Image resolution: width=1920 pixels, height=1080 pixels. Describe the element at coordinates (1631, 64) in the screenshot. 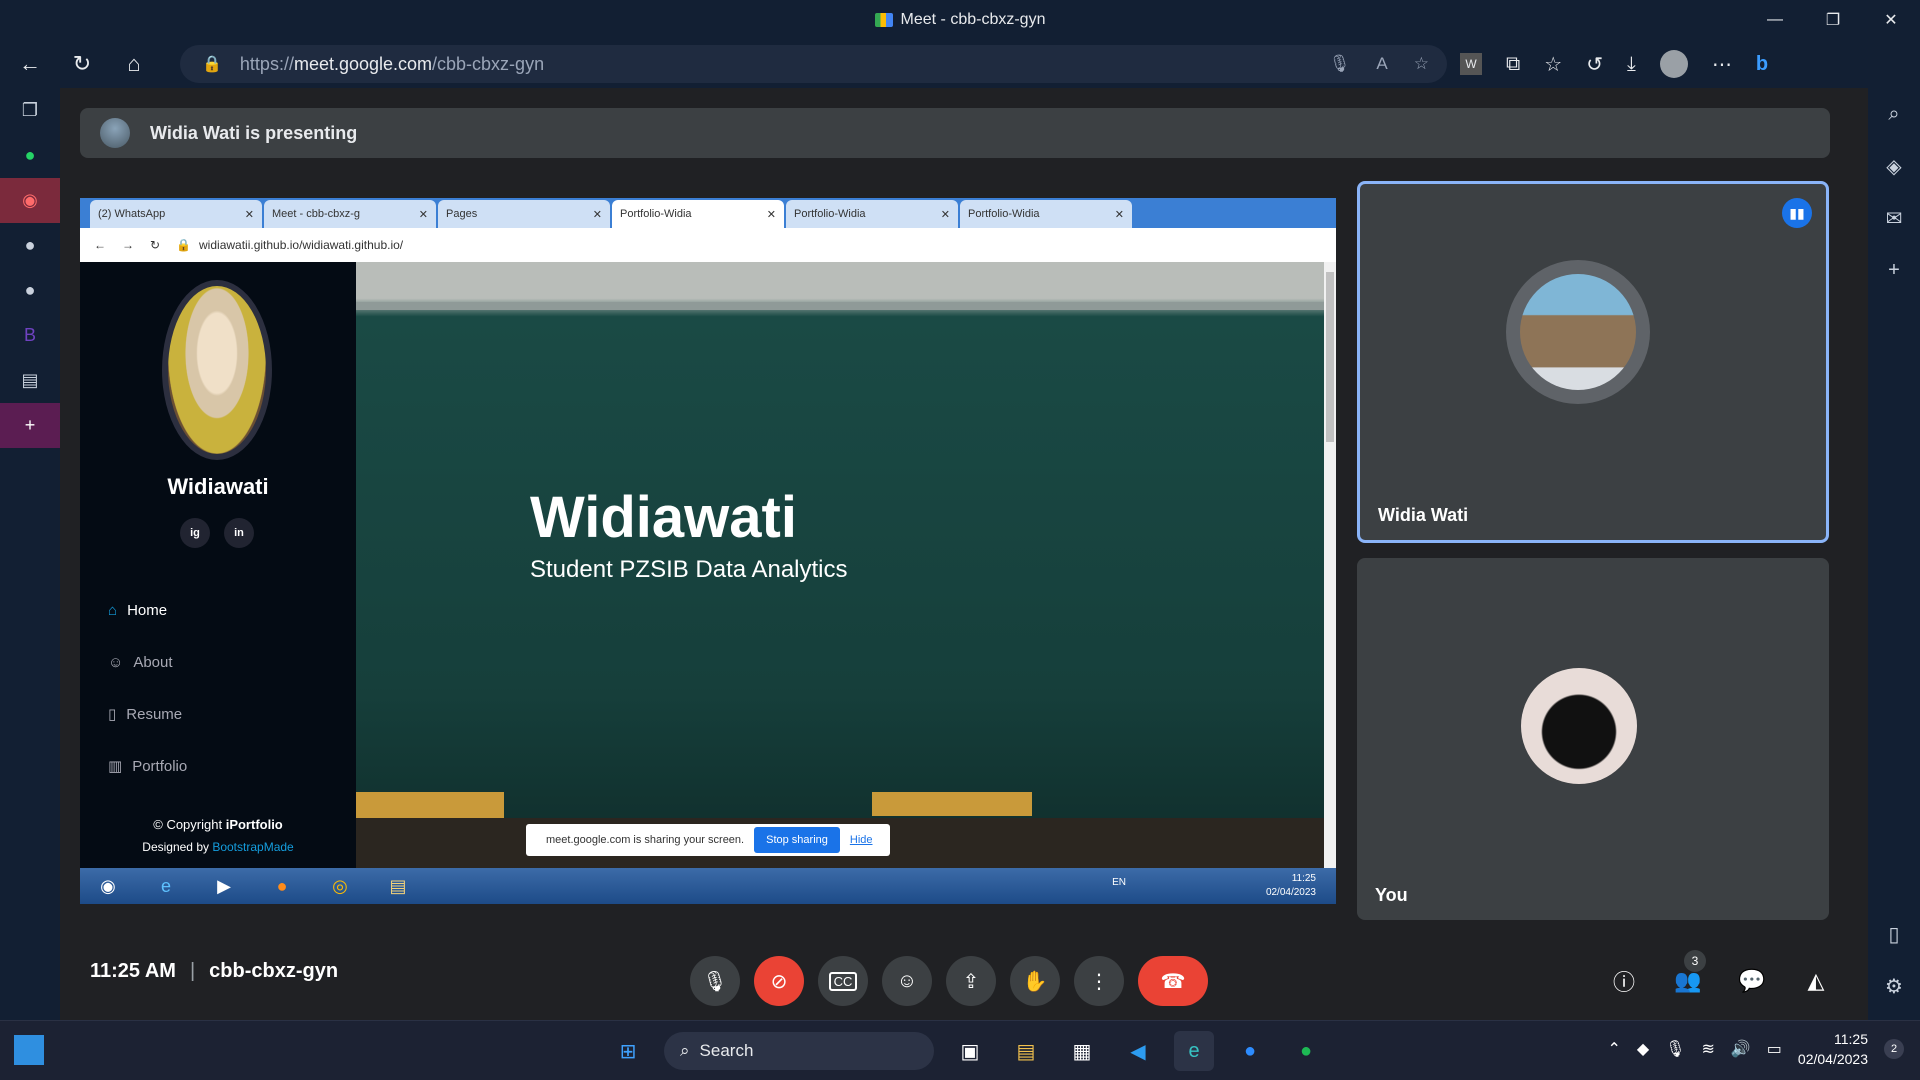

I see `downloads-icon: ⤓` at that location.